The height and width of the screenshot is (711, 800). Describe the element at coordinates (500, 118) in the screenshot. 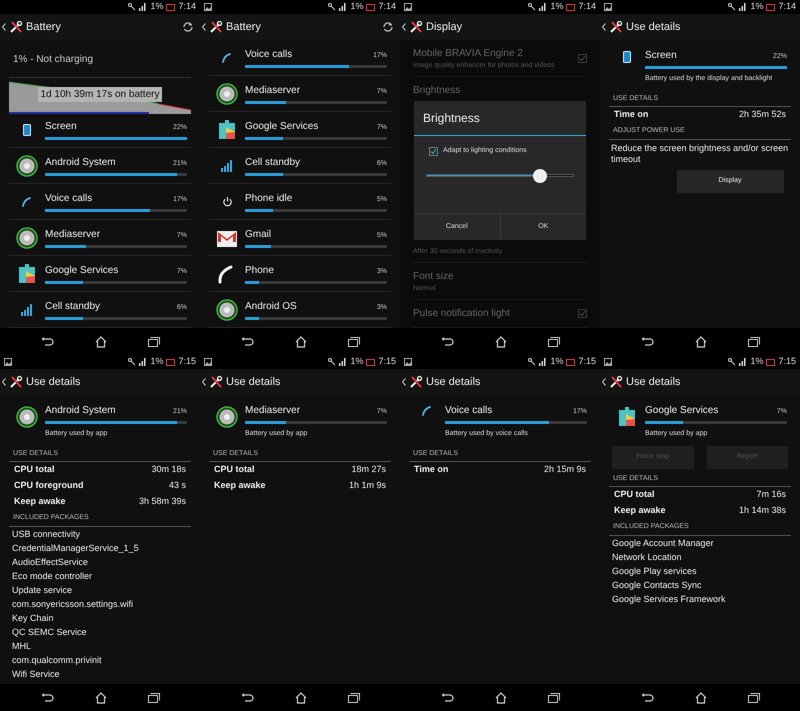

I see `dialog-title: Brightness` at that location.